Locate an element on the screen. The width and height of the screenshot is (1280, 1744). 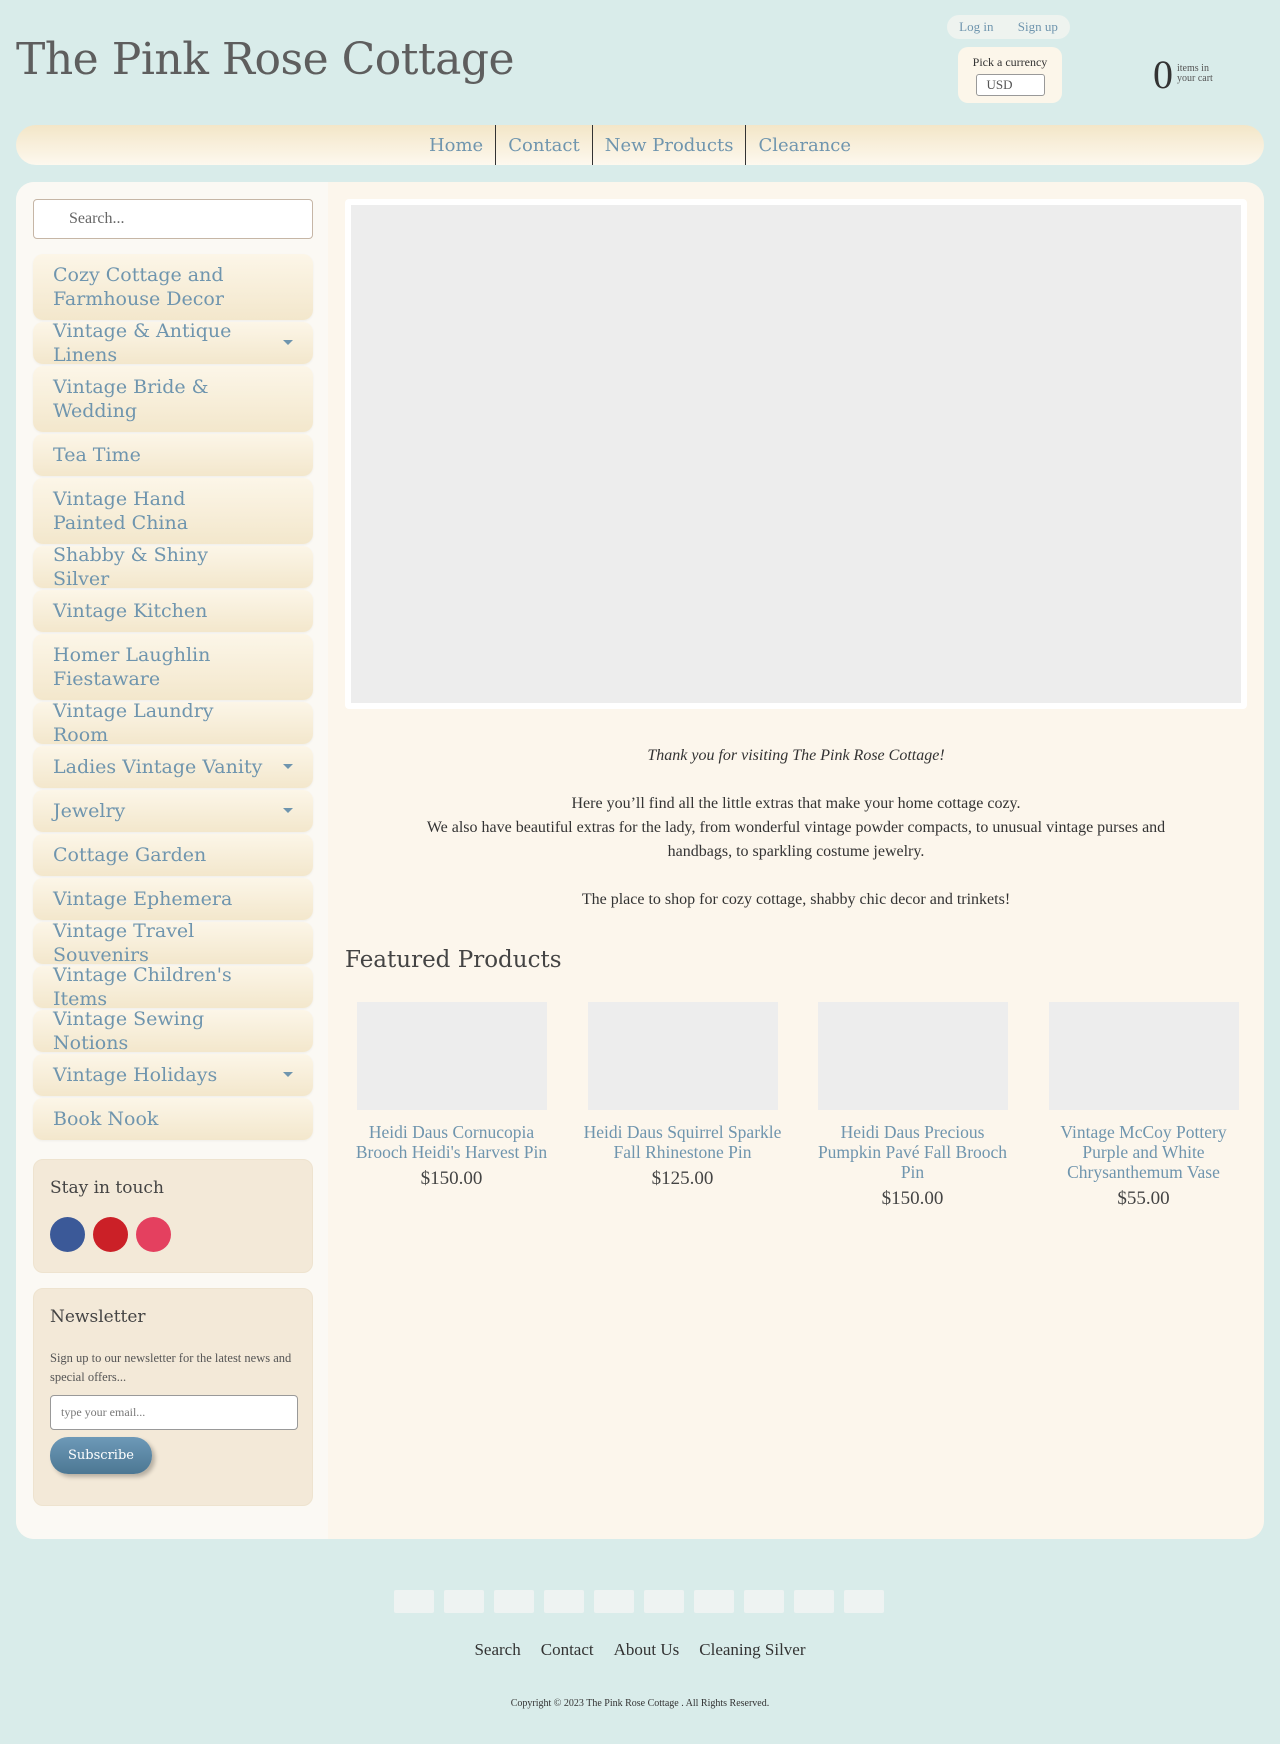
footer-link-cleaning-silver: Cleaning Silver is located at coordinates (752, 1650).